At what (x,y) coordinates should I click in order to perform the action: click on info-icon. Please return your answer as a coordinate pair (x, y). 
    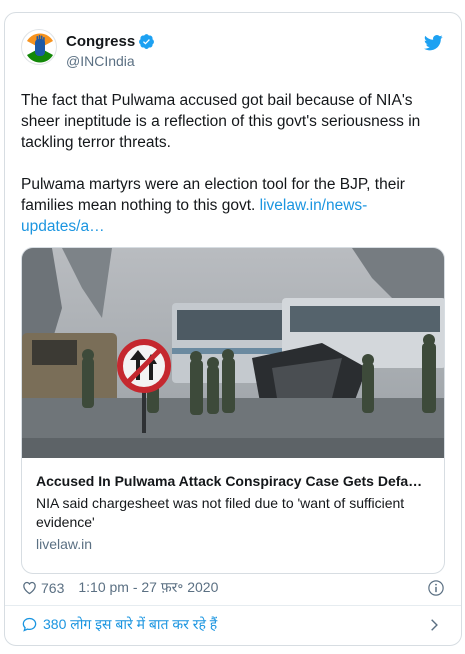
    Looking at the image, I should click on (436, 588).